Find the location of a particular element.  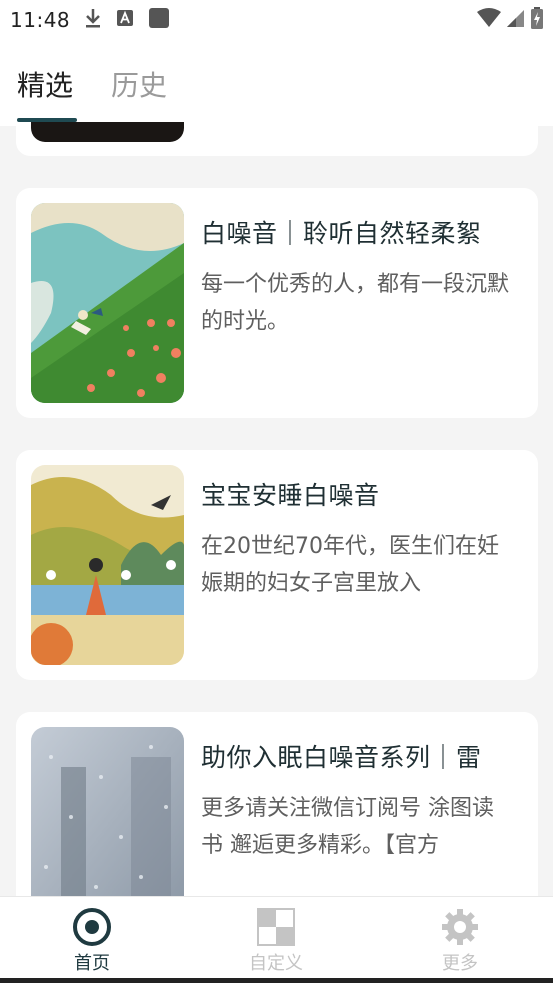

card-title: 宝宝安睡白噪音 is located at coordinates (290, 495).